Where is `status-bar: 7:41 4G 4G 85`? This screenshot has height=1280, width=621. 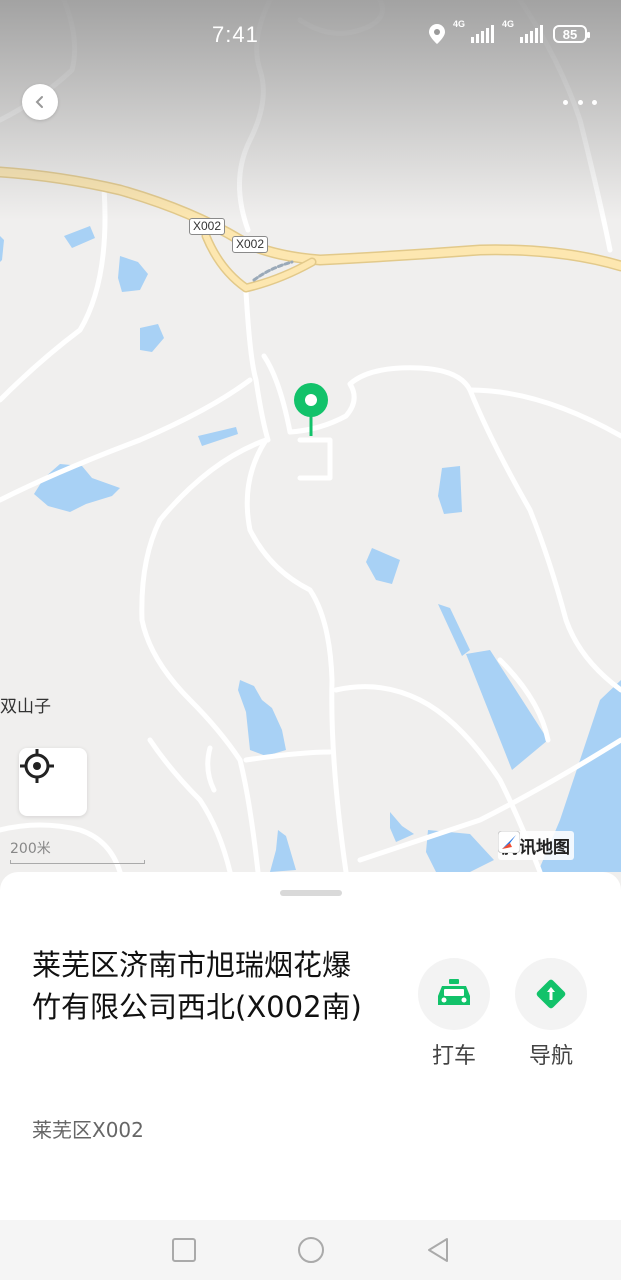 status-bar: 7:41 4G 4G 85 is located at coordinates (310, 35).